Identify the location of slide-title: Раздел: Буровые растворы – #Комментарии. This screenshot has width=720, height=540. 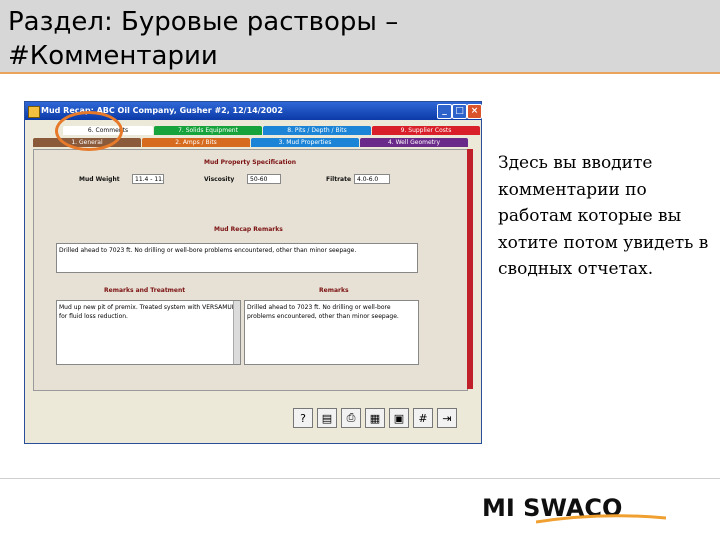
(203, 39).